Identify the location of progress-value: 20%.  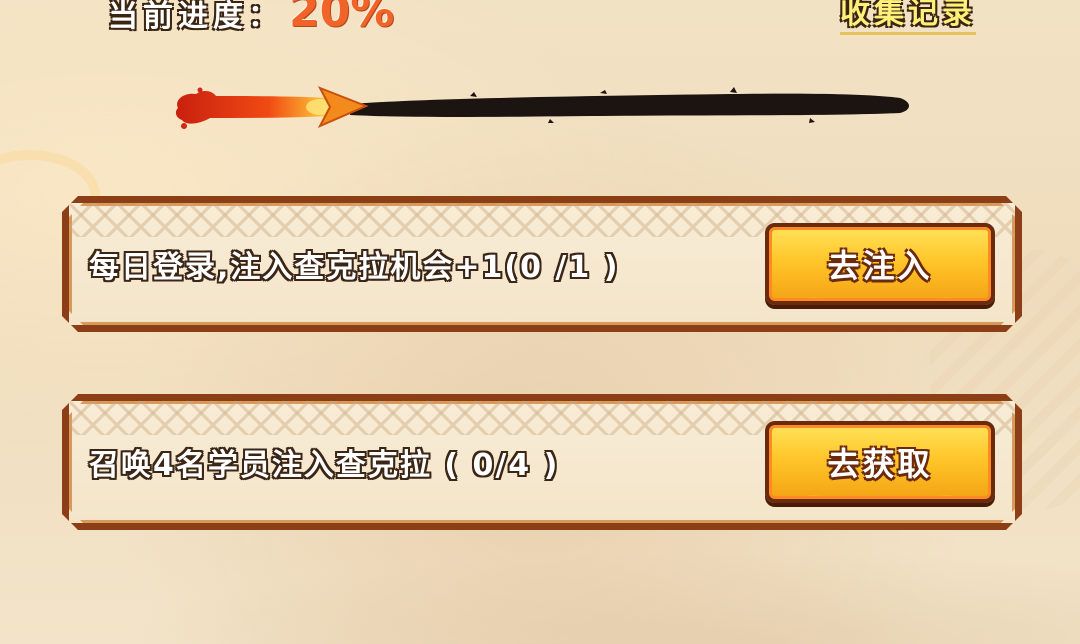
(342, 18).